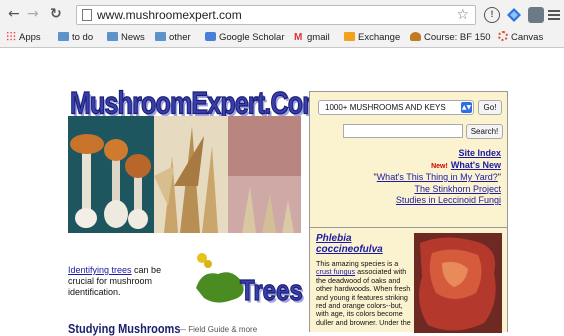 Image resolution: width=564 pixels, height=336 pixels. Describe the element at coordinates (75, 37) in the screenshot. I see `bookmark-to-do: to do` at that location.